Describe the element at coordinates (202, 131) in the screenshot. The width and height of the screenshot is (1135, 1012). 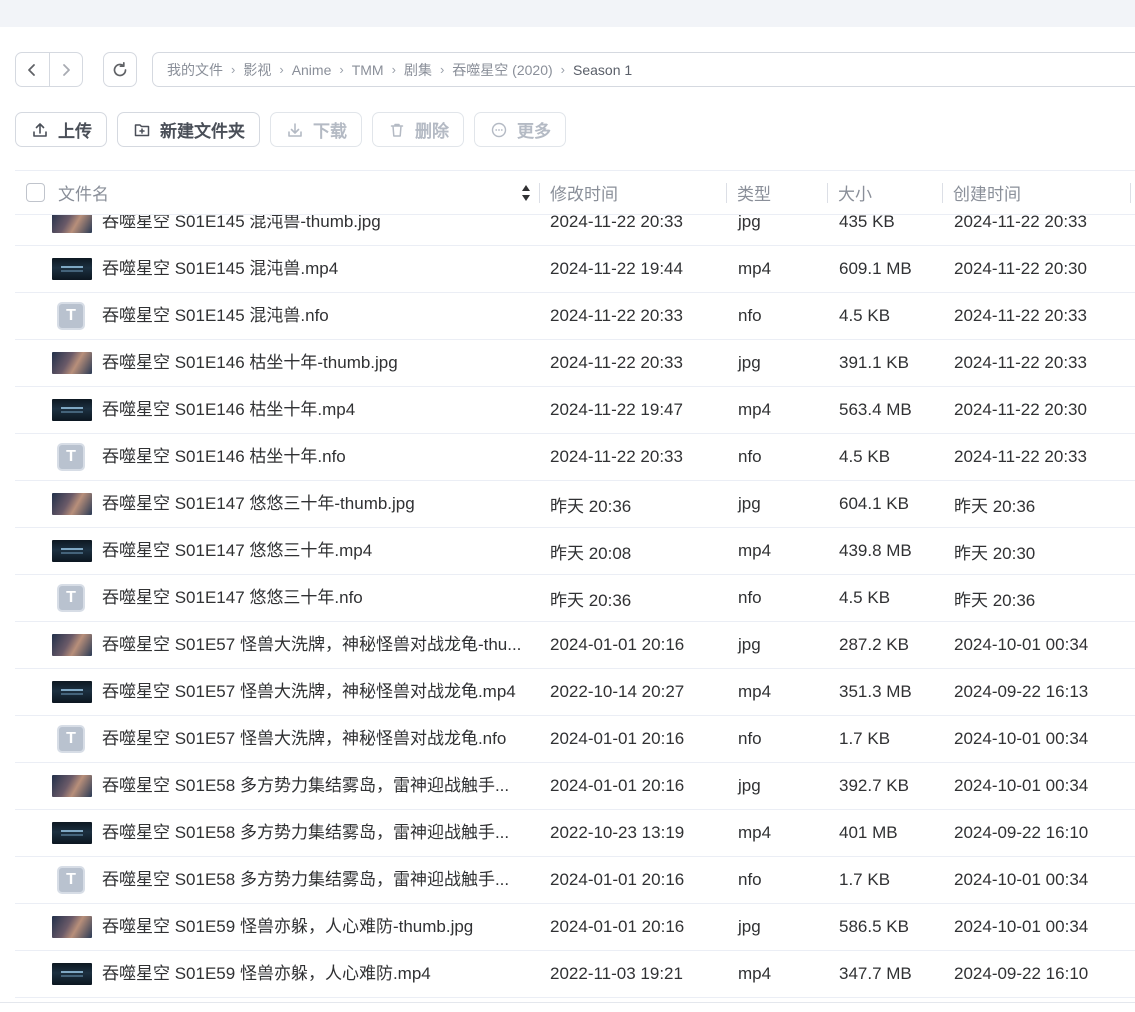
I see `new-folder-label: 新建文件夹` at that location.